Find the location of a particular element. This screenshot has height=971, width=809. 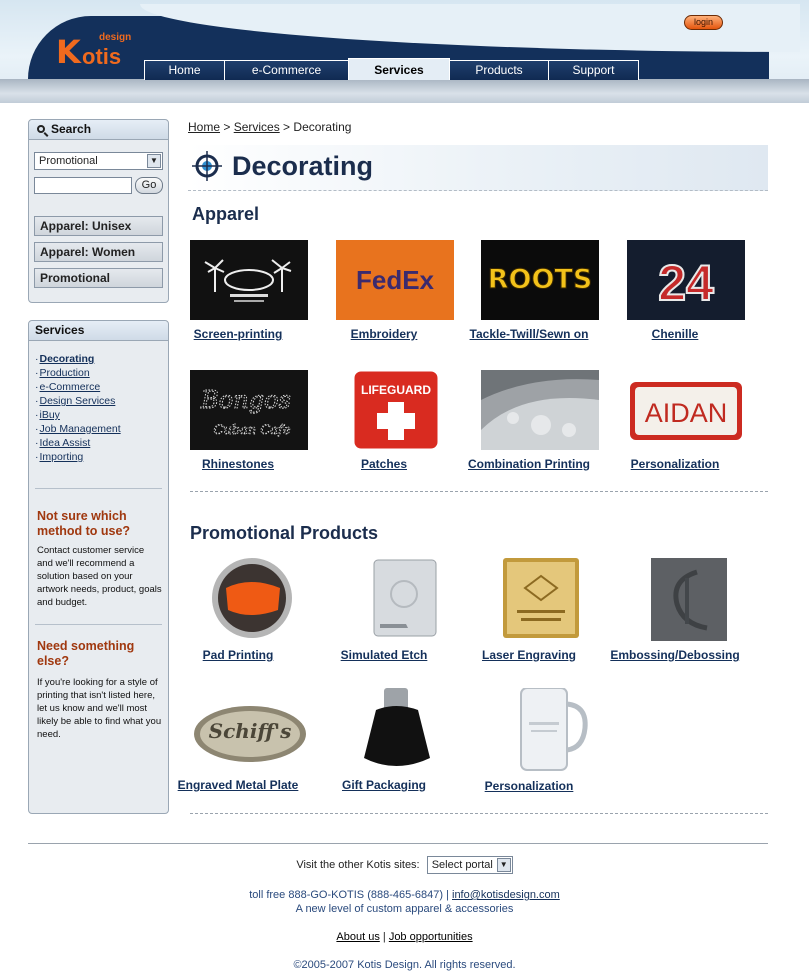

category-promotional: Promotional is located at coordinates (98, 278).